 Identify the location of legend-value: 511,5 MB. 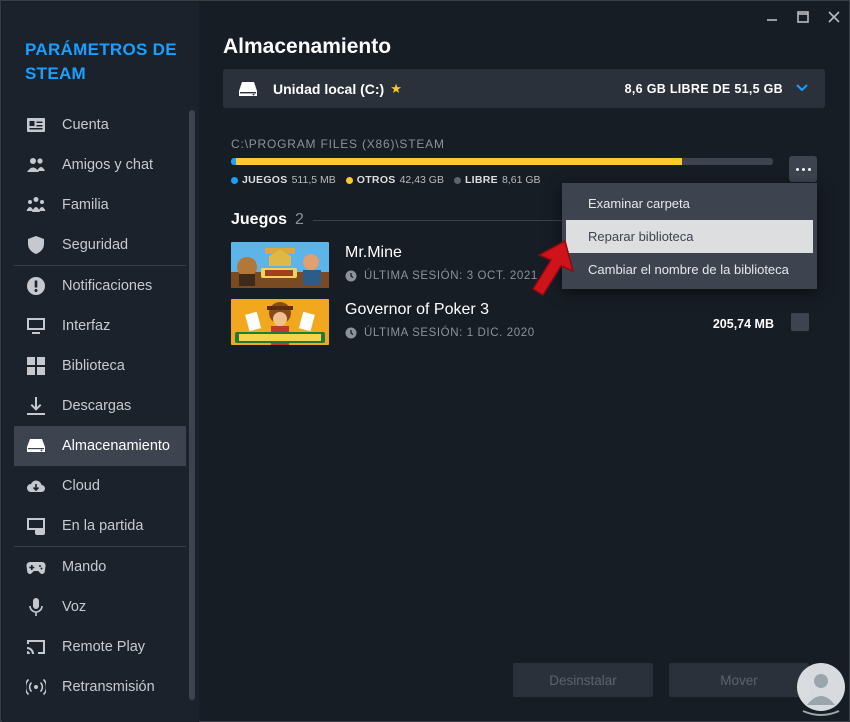
(313, 180).